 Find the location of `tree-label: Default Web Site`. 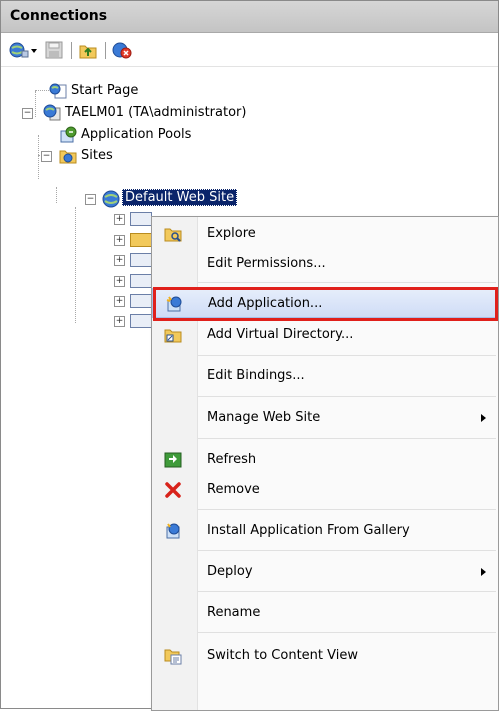

tree-label: Default Web Site is located at coordinates (180, 197).